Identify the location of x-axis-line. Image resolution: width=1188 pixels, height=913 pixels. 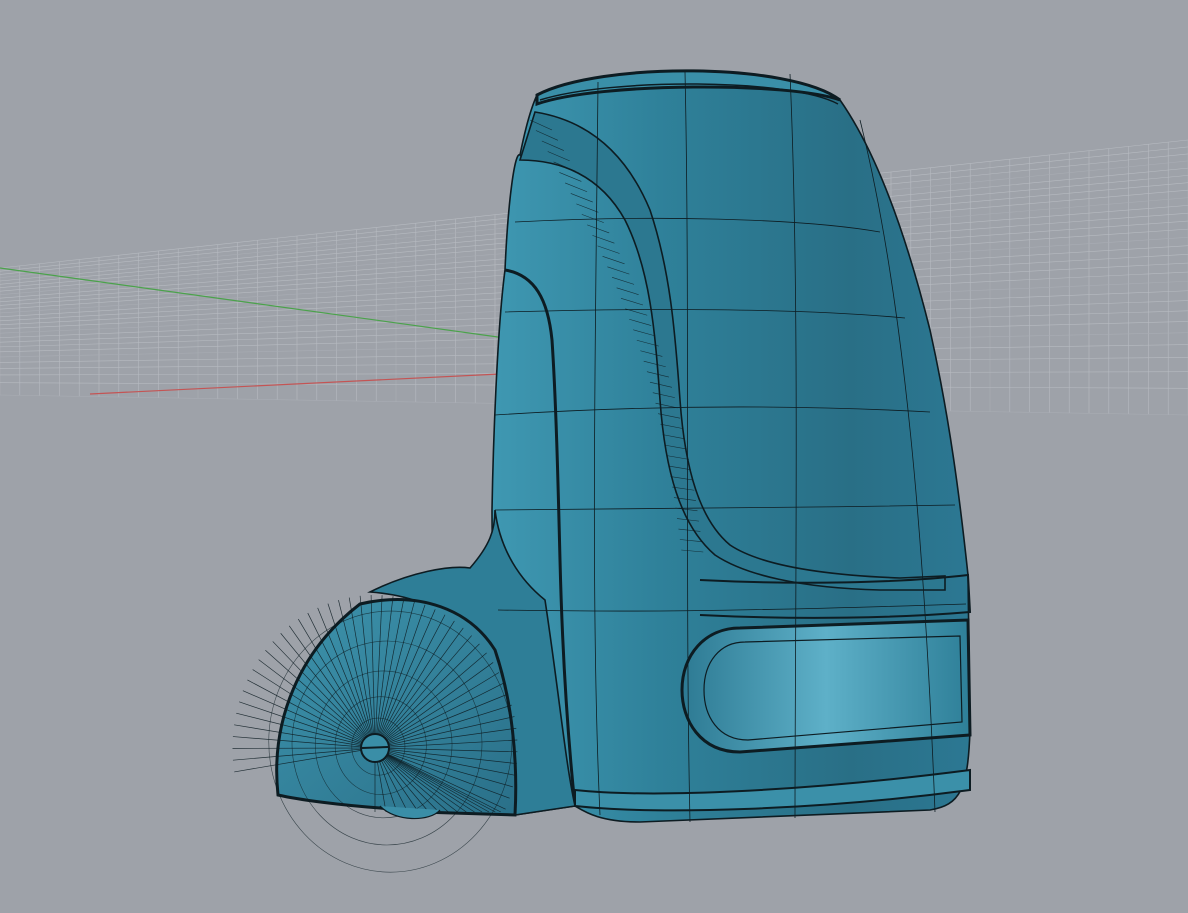
(295, 384).